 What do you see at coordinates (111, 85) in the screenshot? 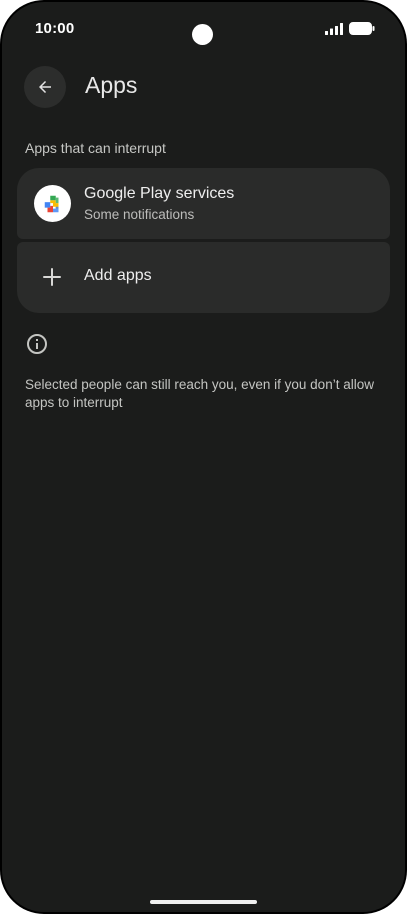
I see `page-title: Apps` at bounding box center [111, 85].